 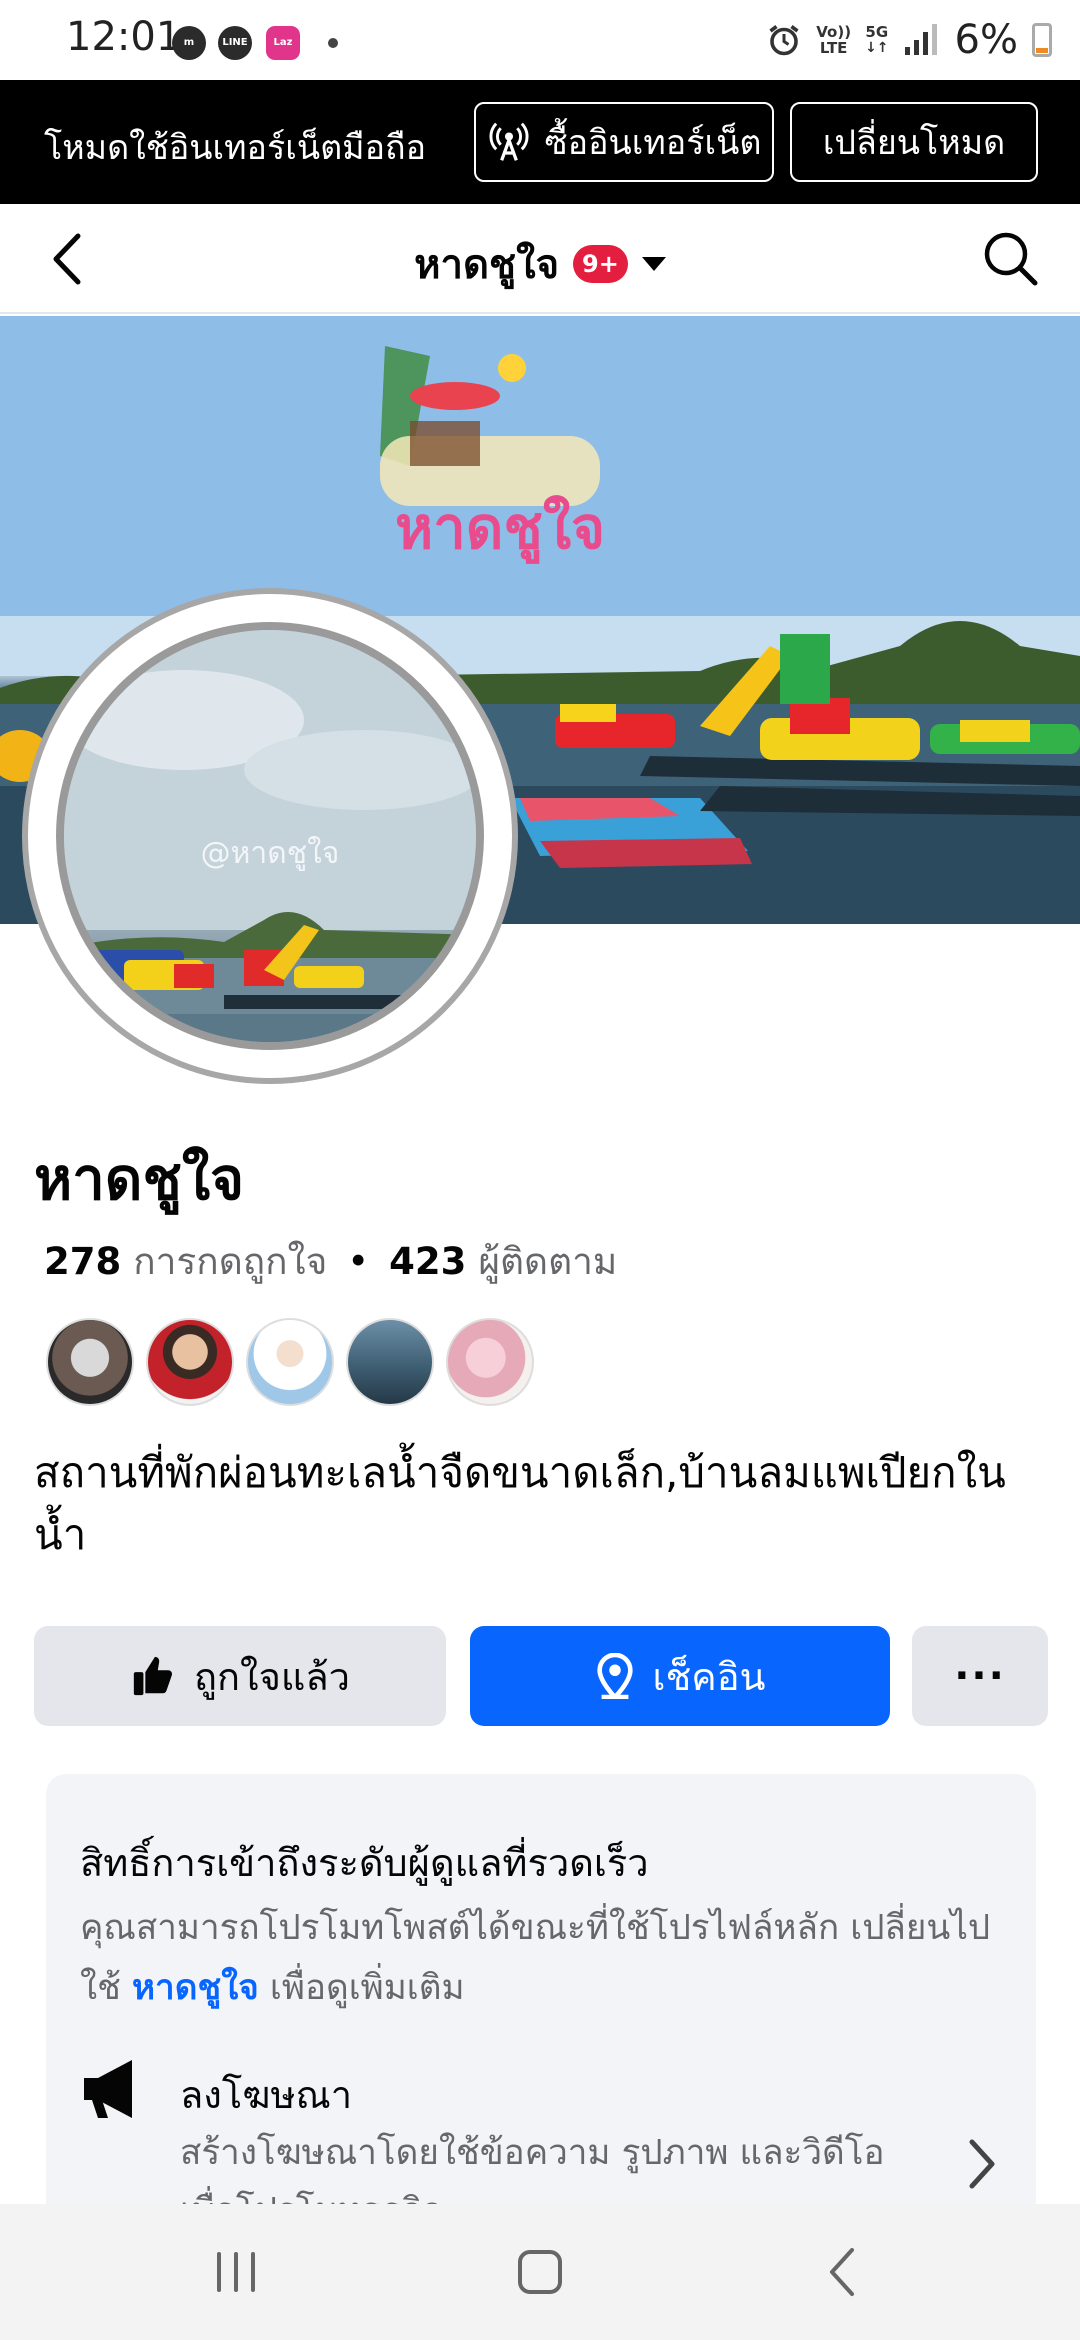 What do you see at coordinates (230, 1261) in the screenshot?
I see `likes-label: การกดถูกใจ` at bounding box center [230, 1261].